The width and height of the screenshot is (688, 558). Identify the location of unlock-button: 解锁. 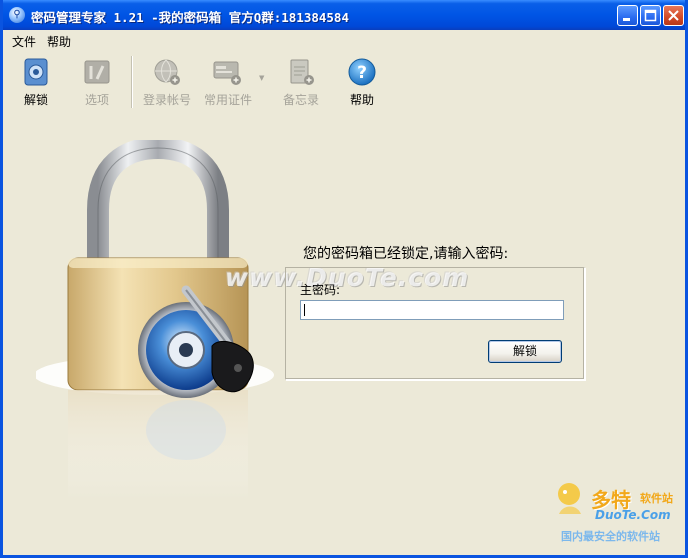
(525, 351).